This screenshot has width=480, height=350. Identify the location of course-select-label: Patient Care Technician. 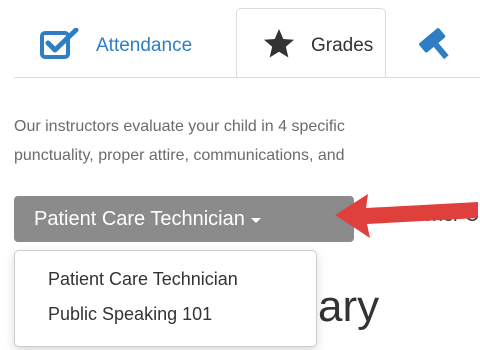
(139, 218).